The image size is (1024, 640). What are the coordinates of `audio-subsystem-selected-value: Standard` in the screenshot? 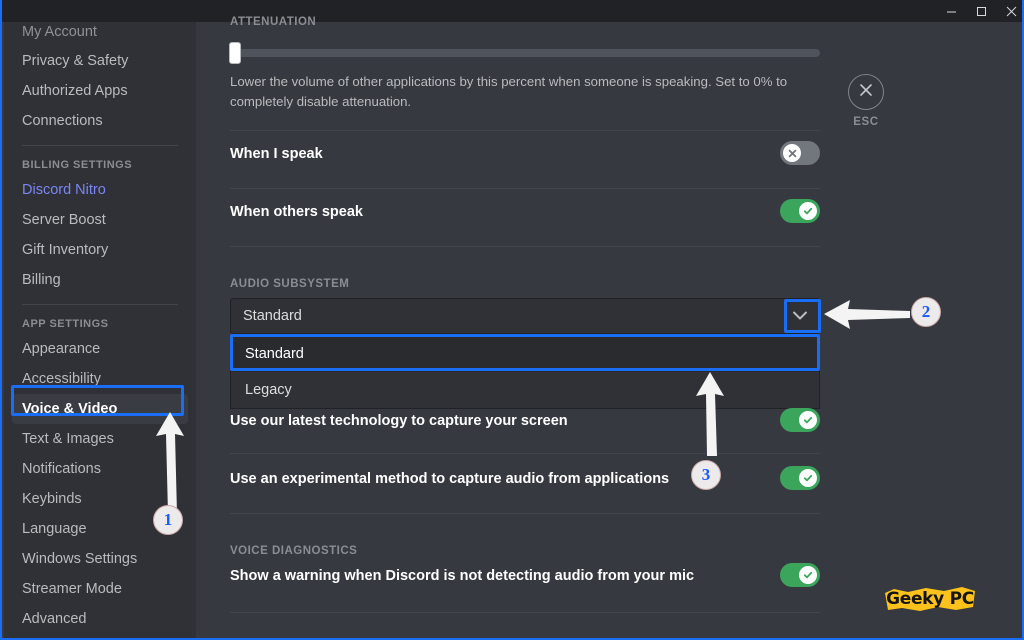 It's located at (272, 316).